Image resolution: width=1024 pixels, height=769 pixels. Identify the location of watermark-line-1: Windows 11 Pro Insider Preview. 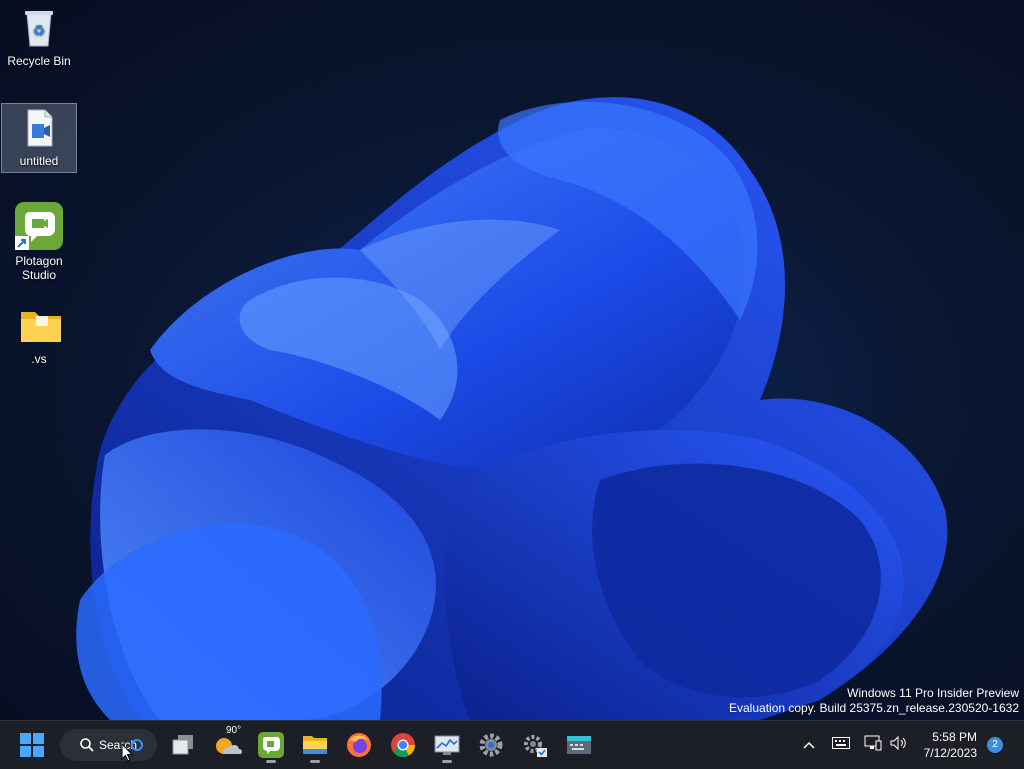
(933, 693).